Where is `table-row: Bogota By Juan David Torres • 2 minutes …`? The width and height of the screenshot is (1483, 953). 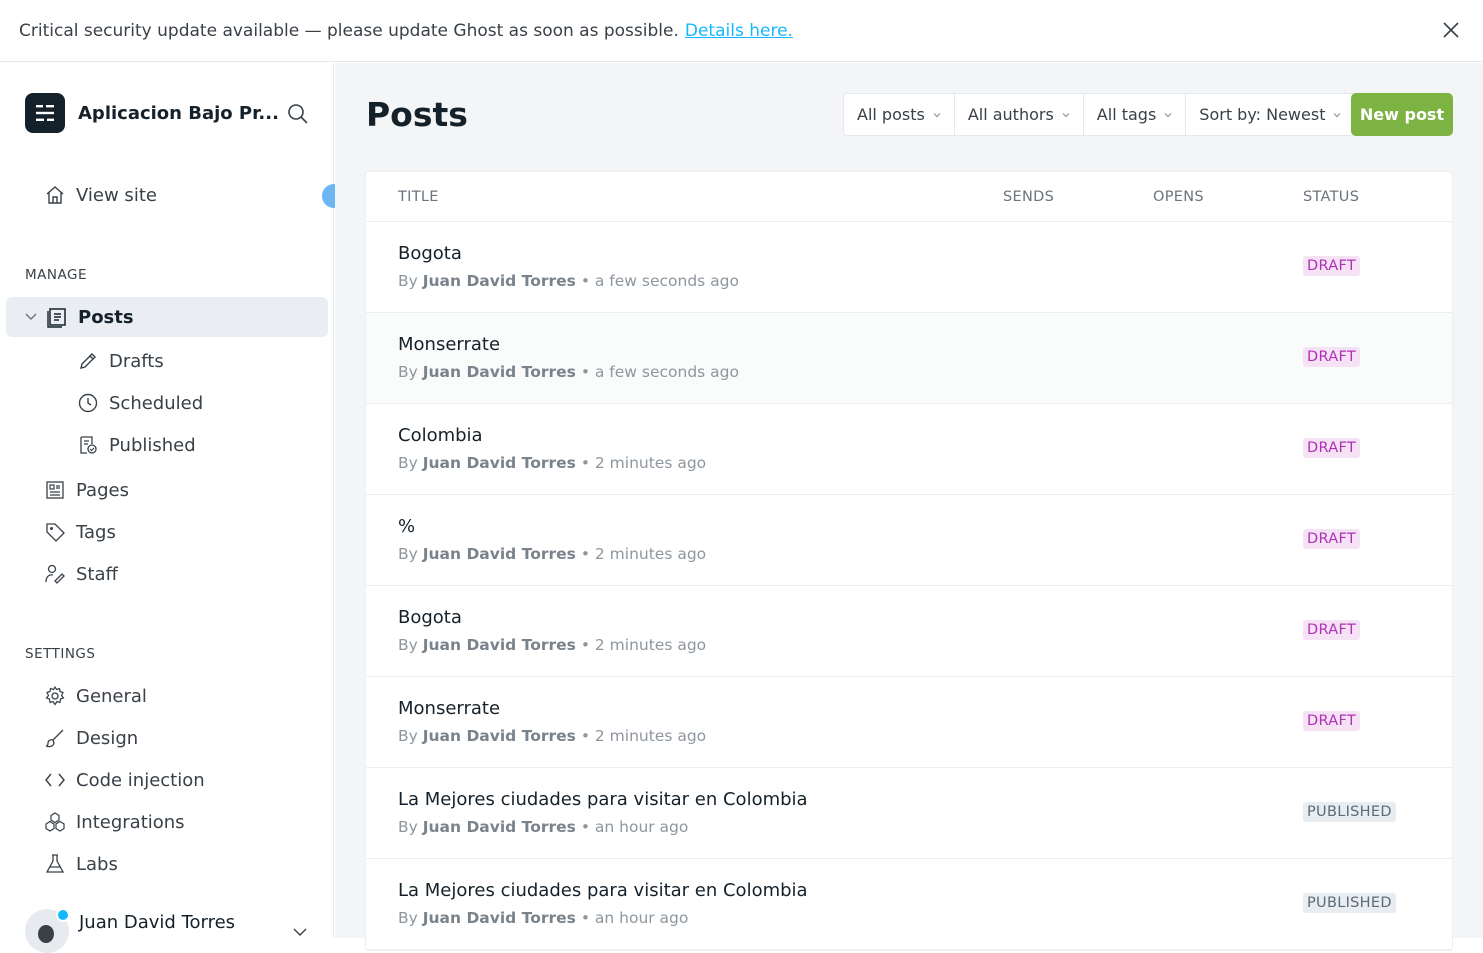 table-row: Bogota By Juan David Torres • 2 minutes … is located at coordinates (909, 631).